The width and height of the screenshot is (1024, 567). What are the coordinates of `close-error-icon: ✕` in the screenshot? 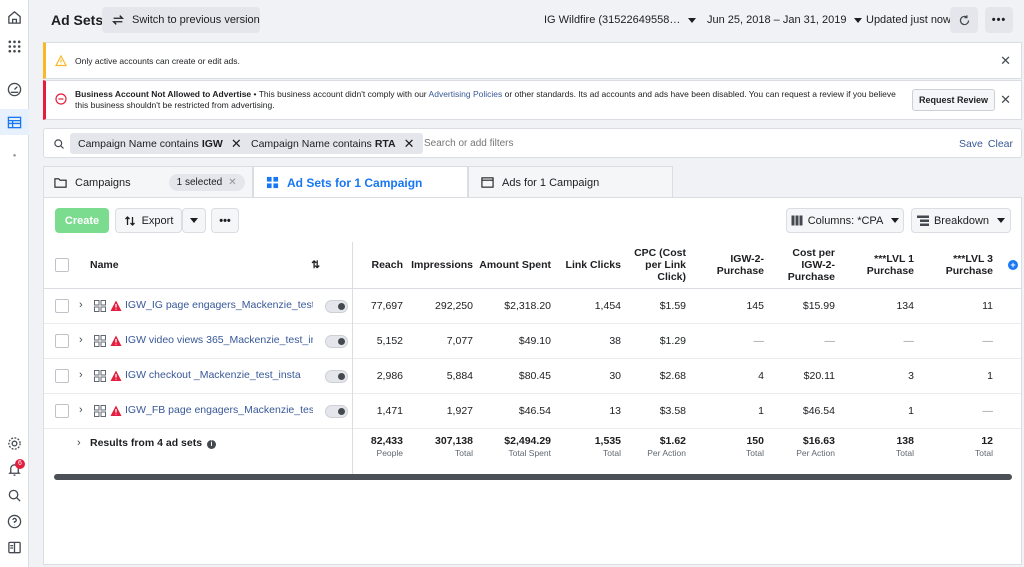 It's located at (1005, 100).